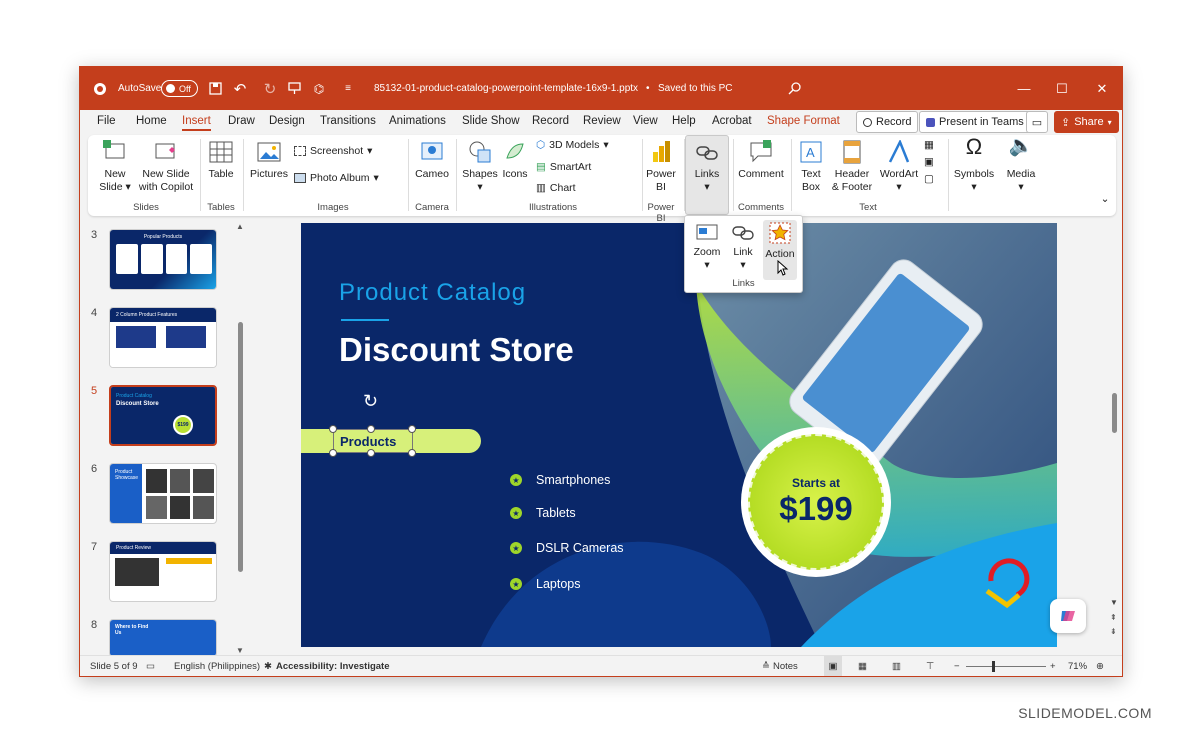  Describe the element at coordinates (1113, 631) in the screenshot. I see `next-slide-icon: ⇟` at that location.